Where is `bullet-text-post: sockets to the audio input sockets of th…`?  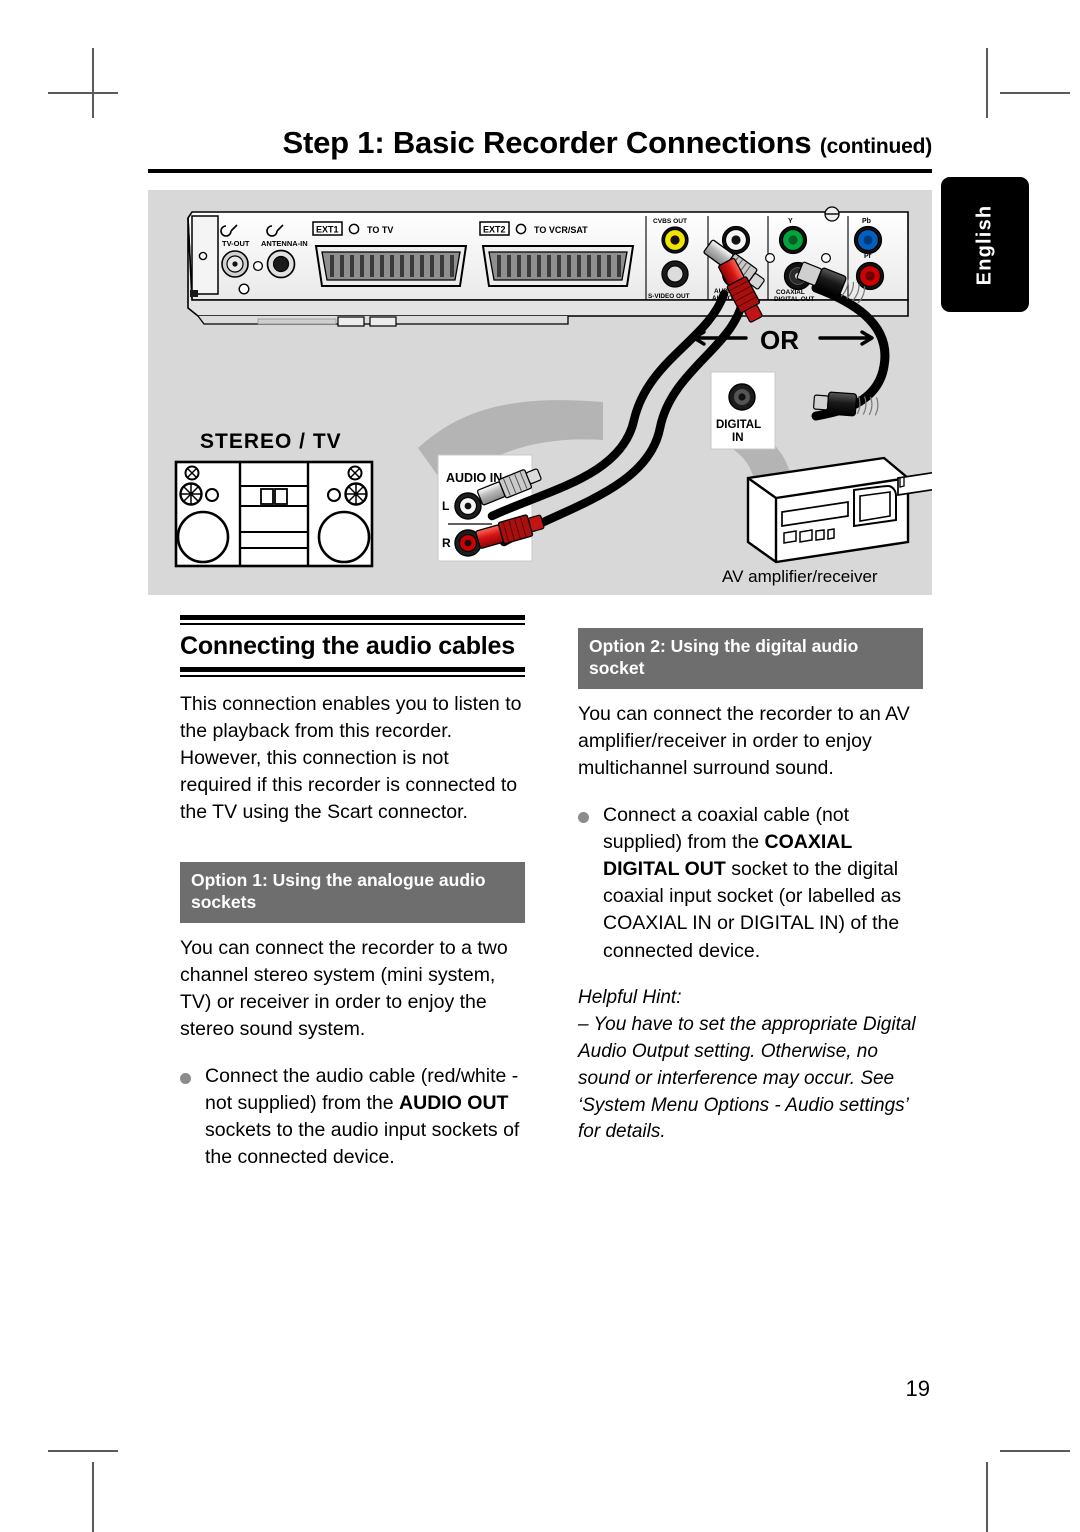
bullet-text-post: sockets to the audio input sockets of th… is located at coordinates (362, 1144).